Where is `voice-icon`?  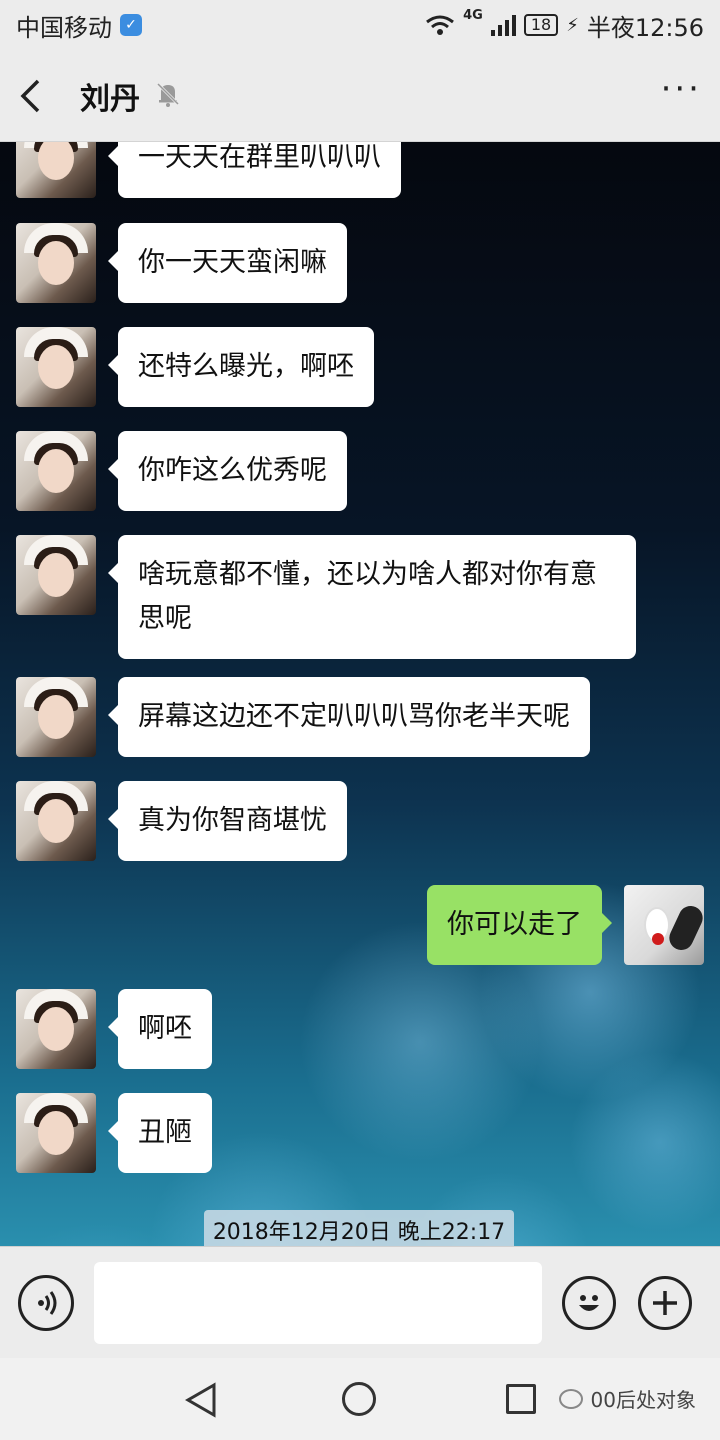 voice-icon is located at coordinates (47, 1302).